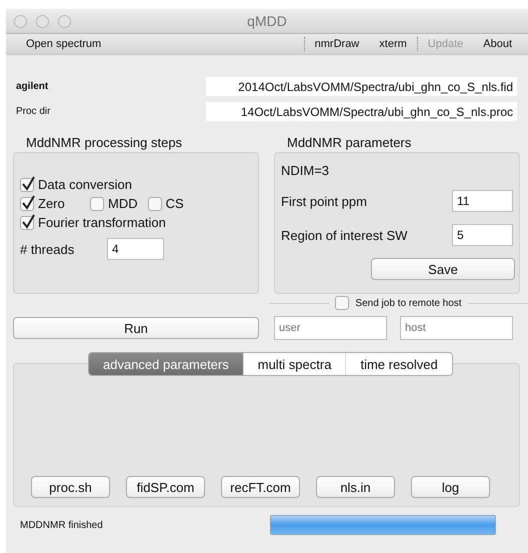 Image resolution: width=528 pixels, height=553 pixels. What do you see at coordinates (344, 235) in the screenshot?
I see `field-label: Region of interest SW` at bounding box center [344, 235].